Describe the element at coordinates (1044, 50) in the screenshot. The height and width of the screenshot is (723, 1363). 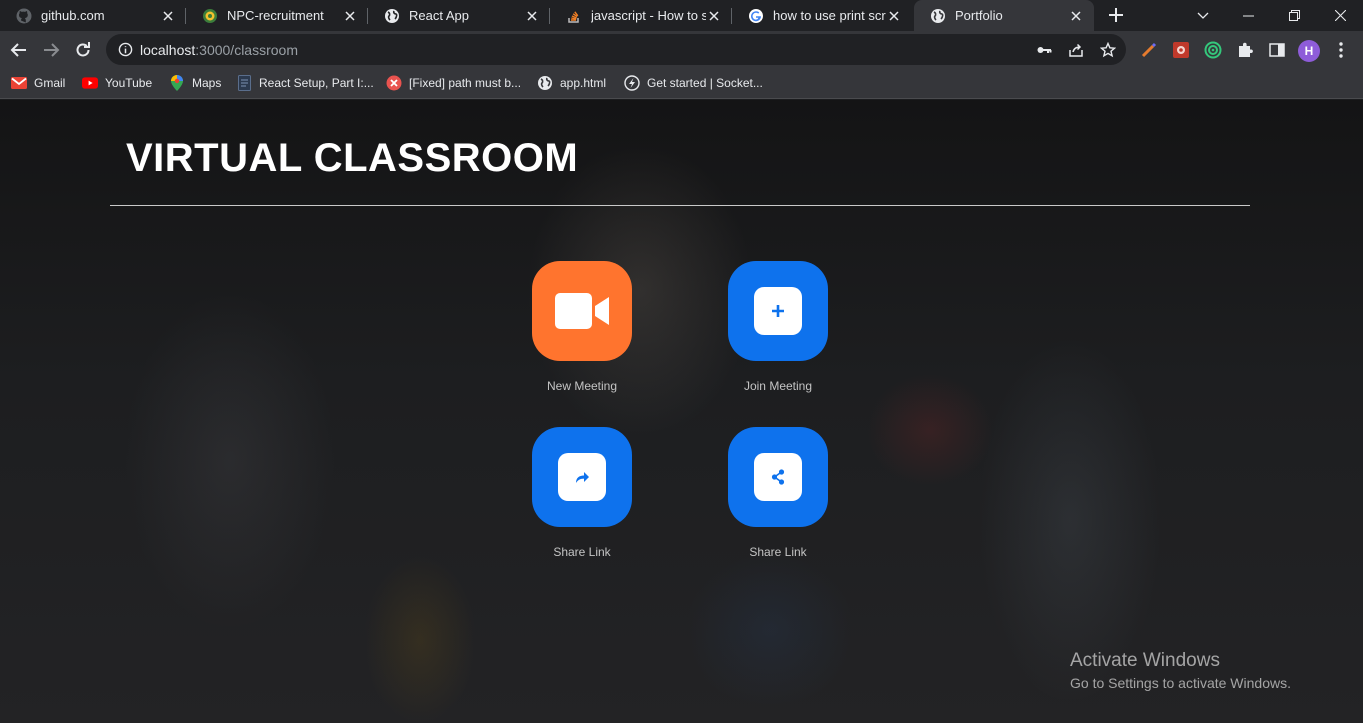
I see `key-icon` at that location.